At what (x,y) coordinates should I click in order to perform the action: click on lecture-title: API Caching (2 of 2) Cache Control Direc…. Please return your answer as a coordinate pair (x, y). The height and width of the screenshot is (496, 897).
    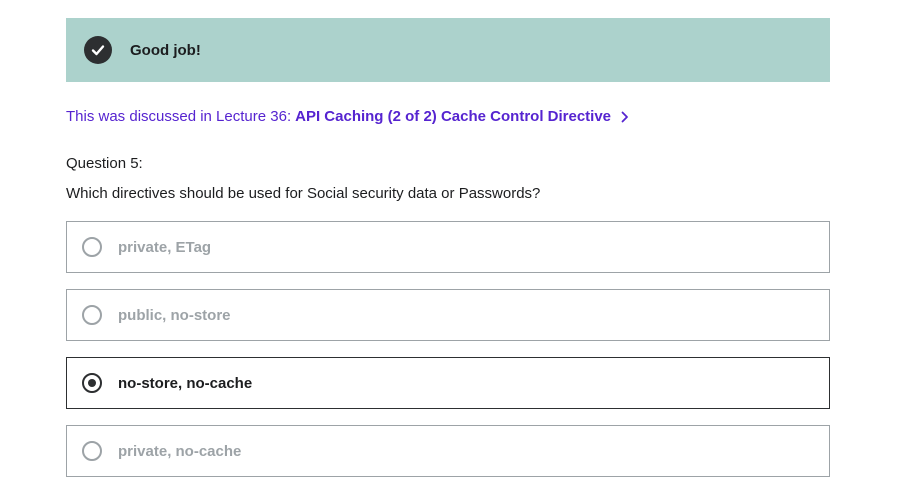
    Looking at the image, I should click on (453, 116).